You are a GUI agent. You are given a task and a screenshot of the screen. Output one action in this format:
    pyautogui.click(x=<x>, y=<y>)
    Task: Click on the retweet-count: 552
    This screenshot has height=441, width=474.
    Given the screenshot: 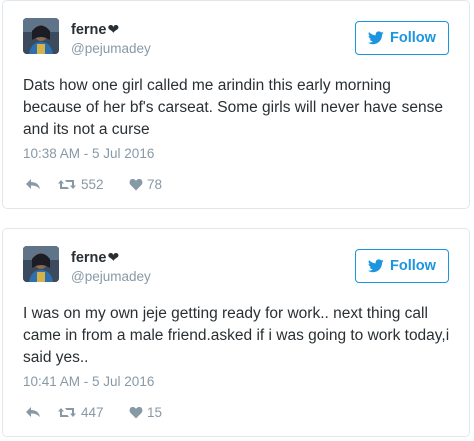 What is the action you would take?
    pyautogui.click(x=92, y=184)
    